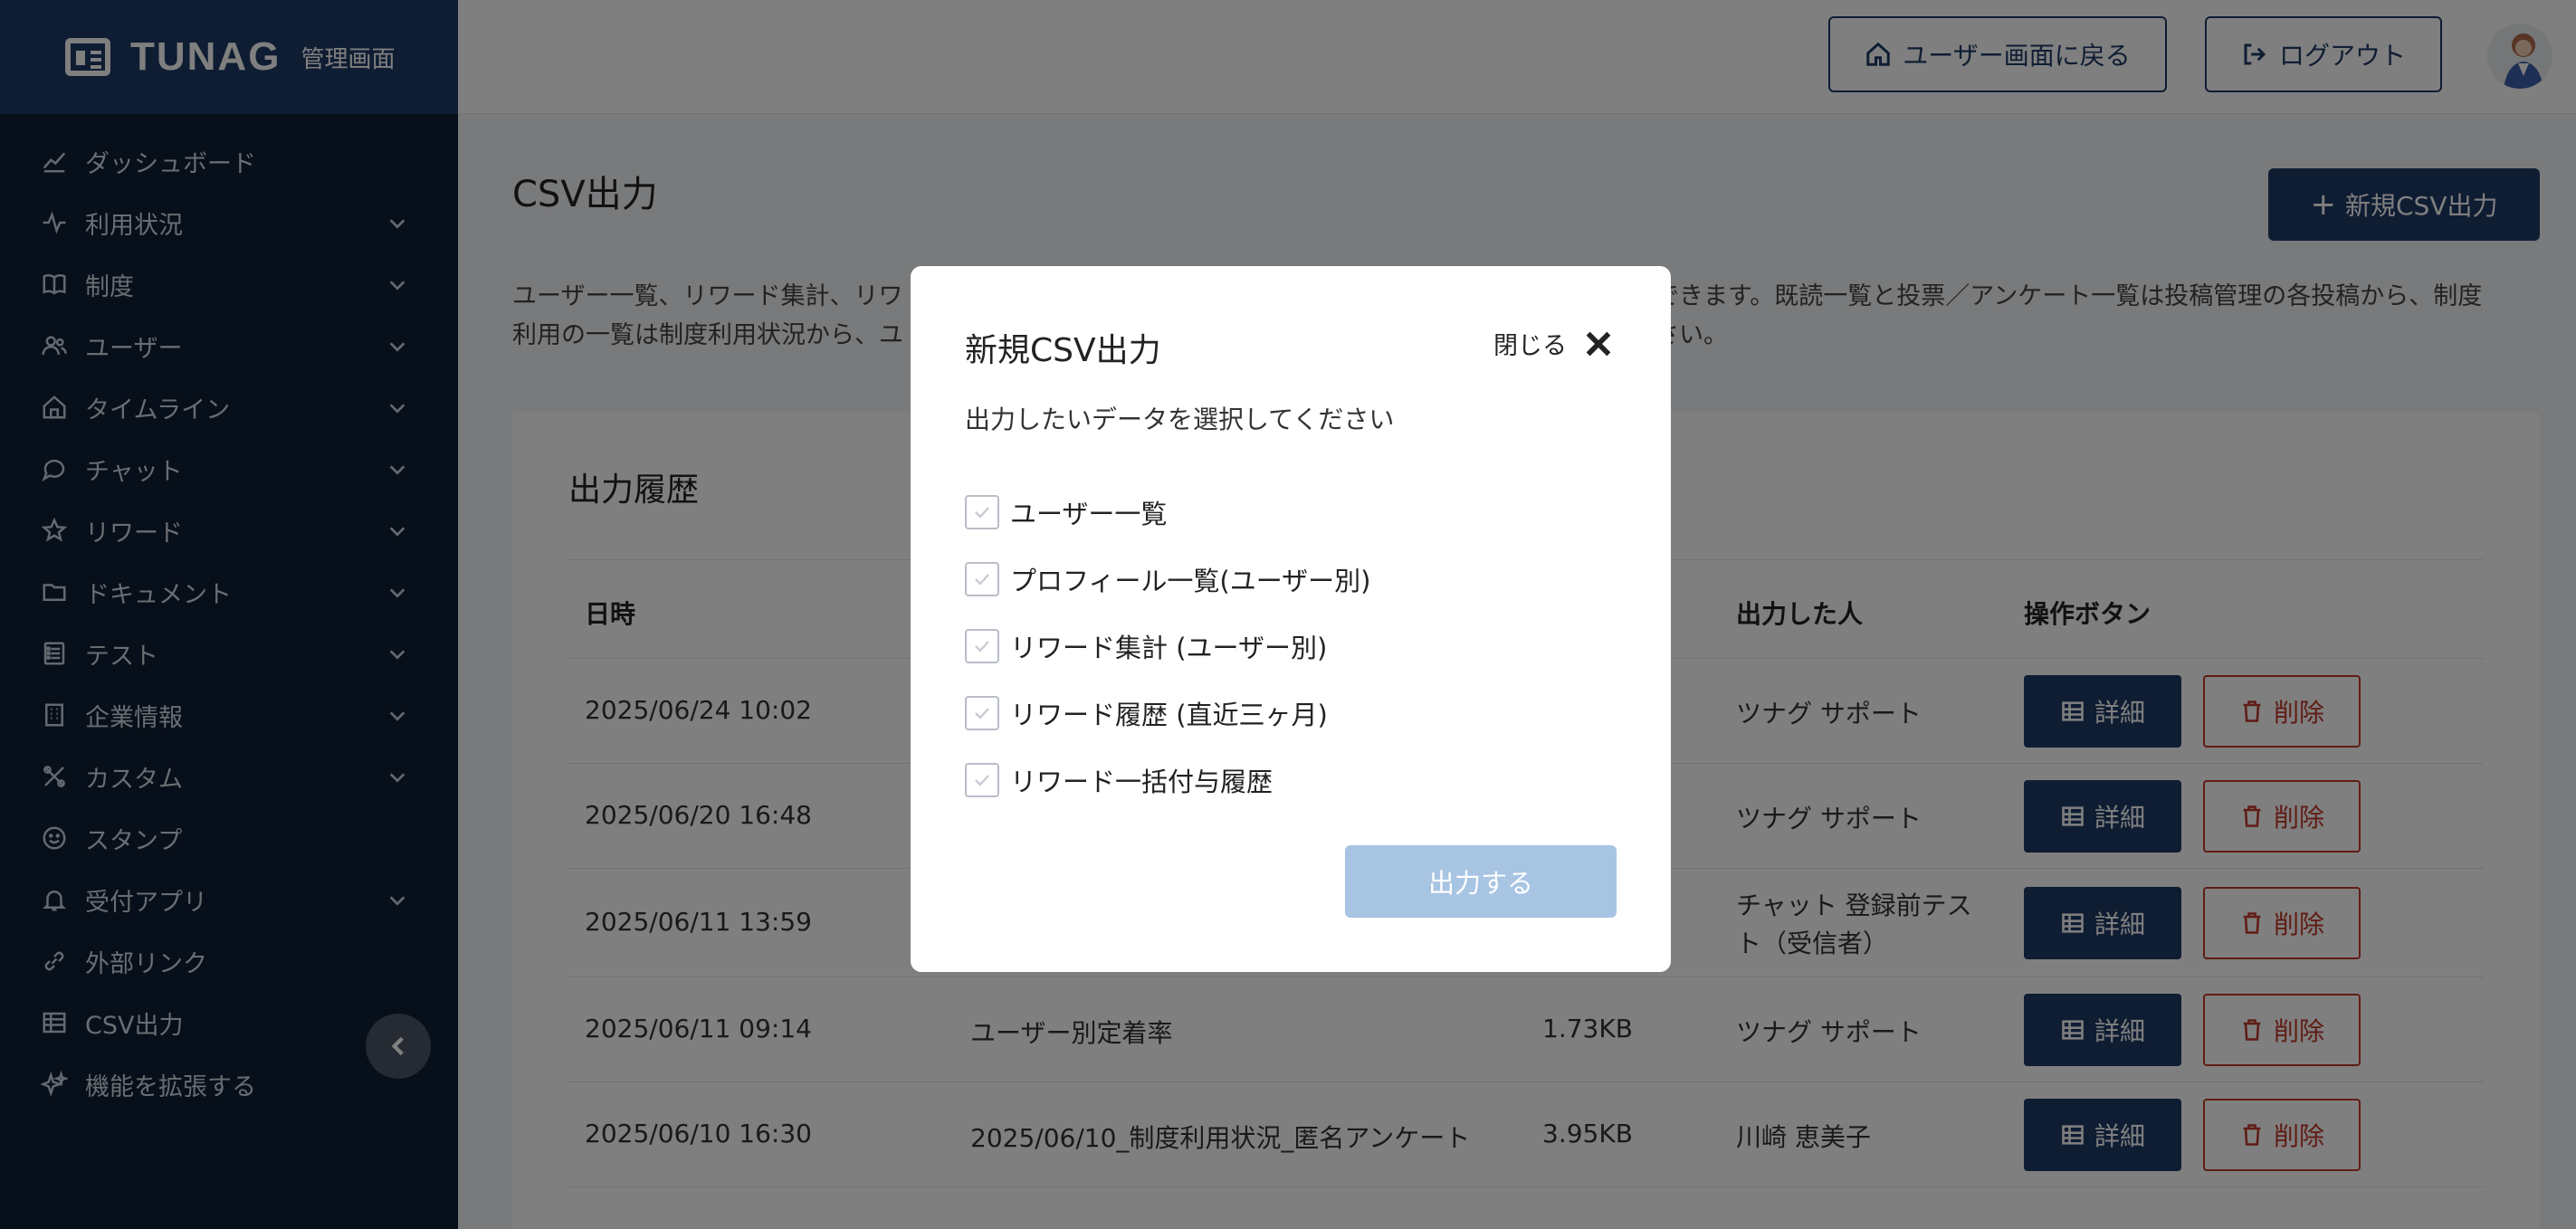 The width and height of the screenshot is (2576, 1229). I want to click on export-option-0: ユーザー一覧, so click(1066, 512).